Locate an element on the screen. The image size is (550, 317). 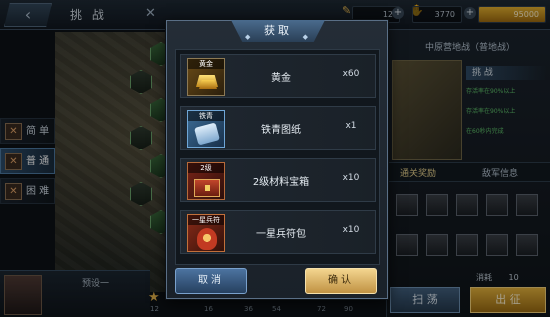
dialog-title-banner: ◆ 获取 ◆ is located at coordinates (278, 31).